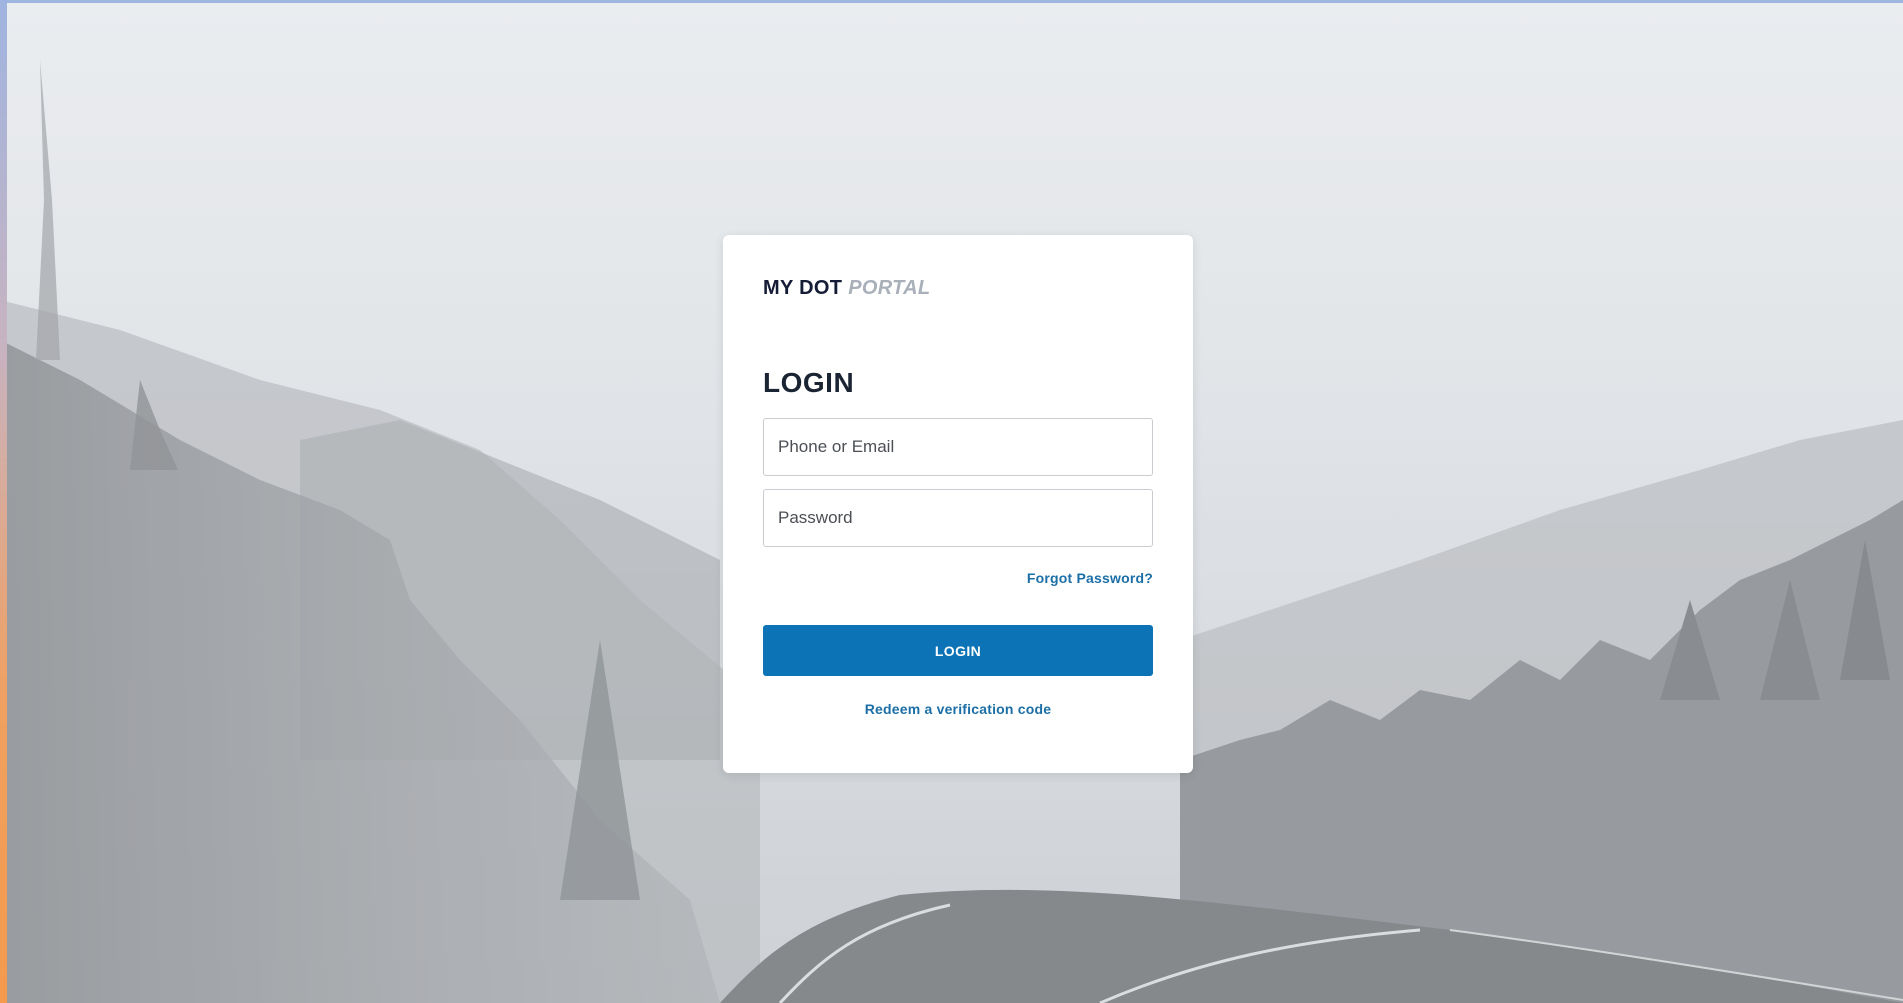 This screenshot has height=1003, width=1903. Describe the element at coordinates (958, 650) in the screenshot. I see `login-button: LOGIN` at that location.